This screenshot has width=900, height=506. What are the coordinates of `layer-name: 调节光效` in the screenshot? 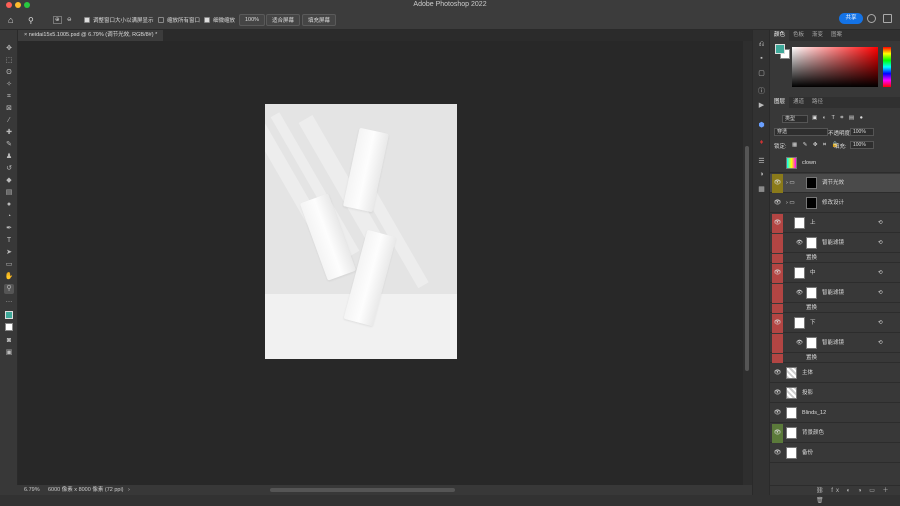 It's located at (833, 183).